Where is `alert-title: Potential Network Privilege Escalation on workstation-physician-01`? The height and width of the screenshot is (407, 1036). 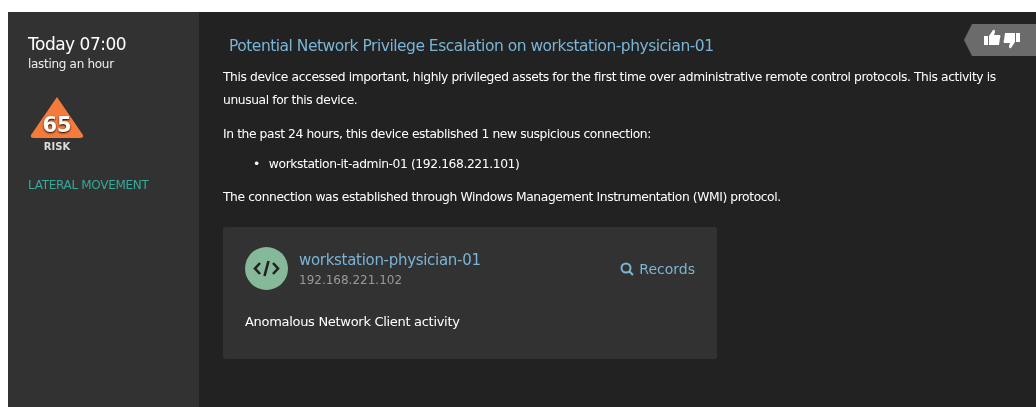
alert-title: Potential Network Privilege Escalation on workstation-physician-01 is located at coordinates (471, 46).